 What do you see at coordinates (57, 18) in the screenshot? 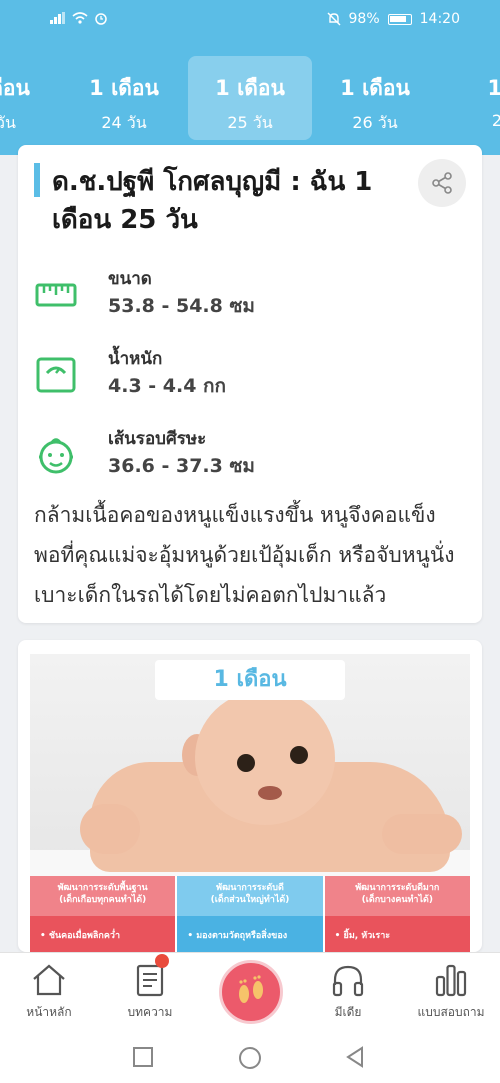
I see `signal-icon` at bounding box center [57, 18].